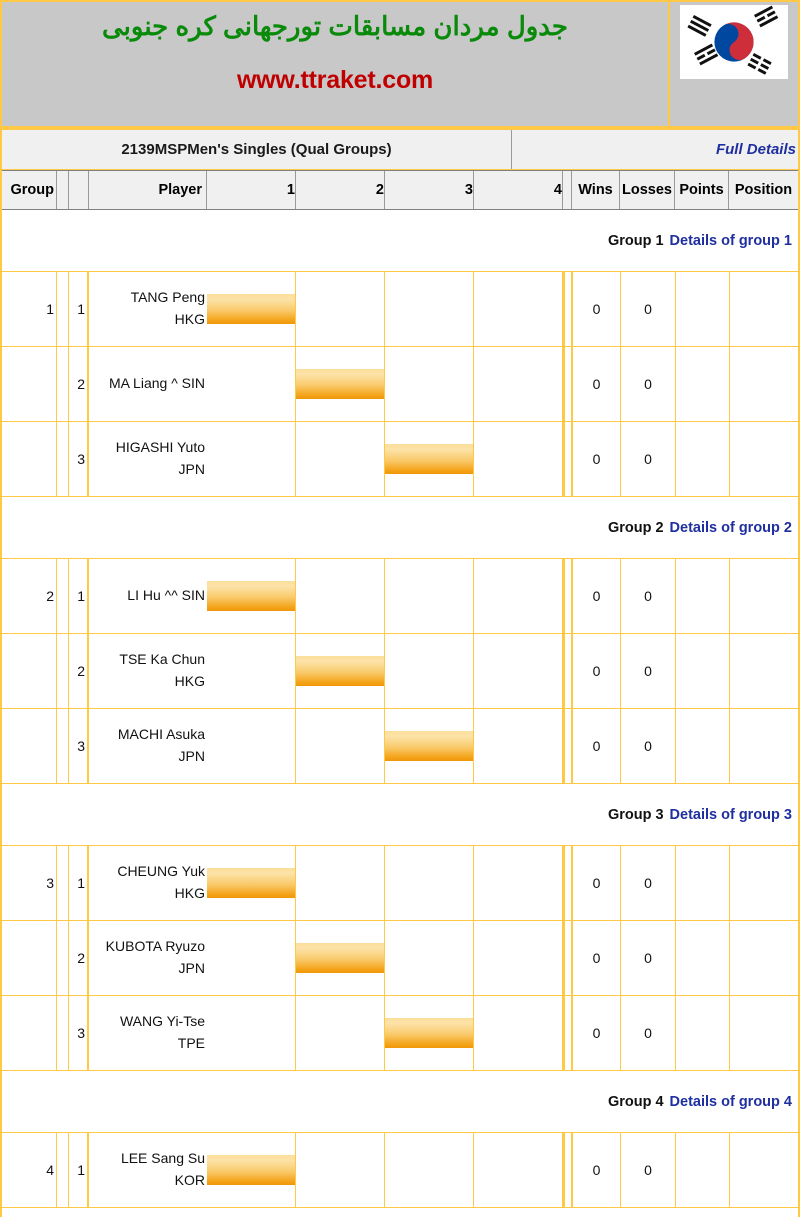 The height and width of the screenshot is (1217, 800). I want to click on cell-player: LI Hu ^^ SIN, so click(148, 596).